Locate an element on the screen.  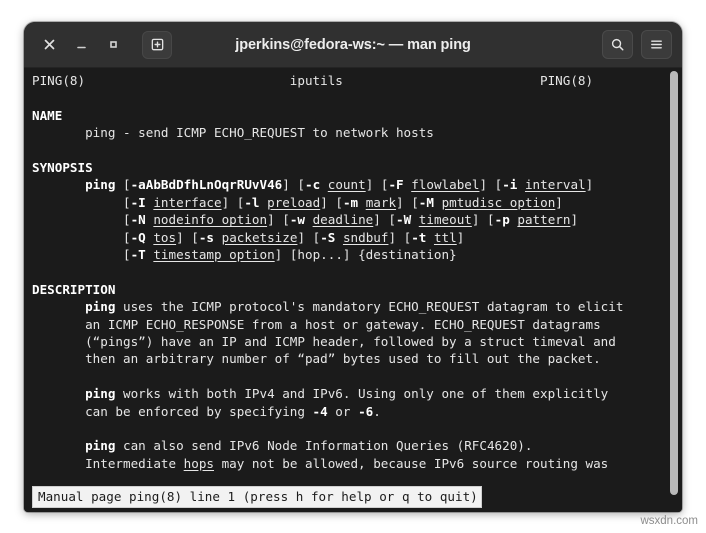
minimize-icon is located at coordinates (81, 45).